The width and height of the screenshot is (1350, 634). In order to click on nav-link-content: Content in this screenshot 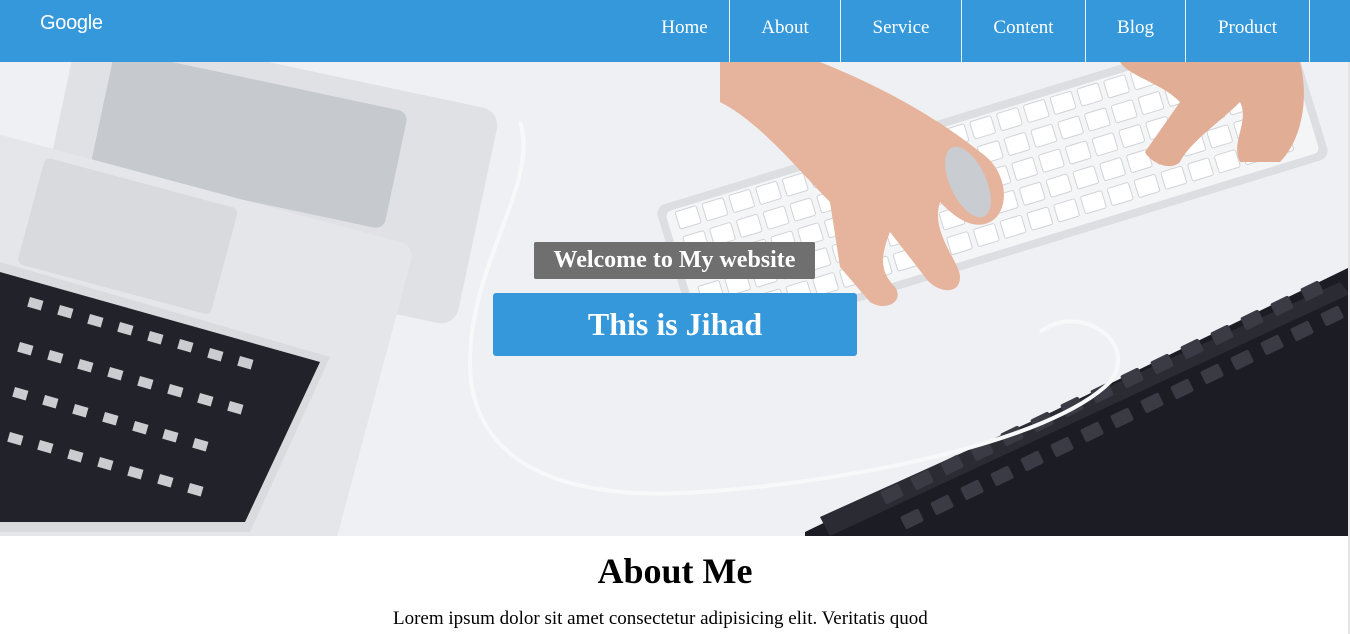, I will do `click(1024, 31)`.